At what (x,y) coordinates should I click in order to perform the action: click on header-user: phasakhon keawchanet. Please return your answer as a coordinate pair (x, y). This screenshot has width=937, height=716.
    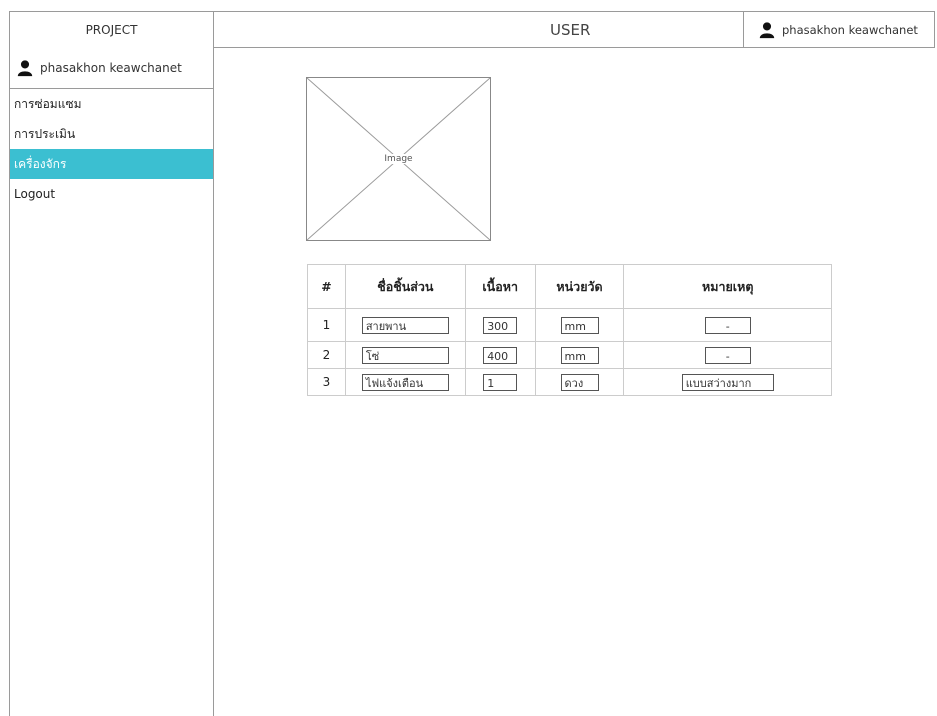
    Looking at the image, I should click on (838, 29).